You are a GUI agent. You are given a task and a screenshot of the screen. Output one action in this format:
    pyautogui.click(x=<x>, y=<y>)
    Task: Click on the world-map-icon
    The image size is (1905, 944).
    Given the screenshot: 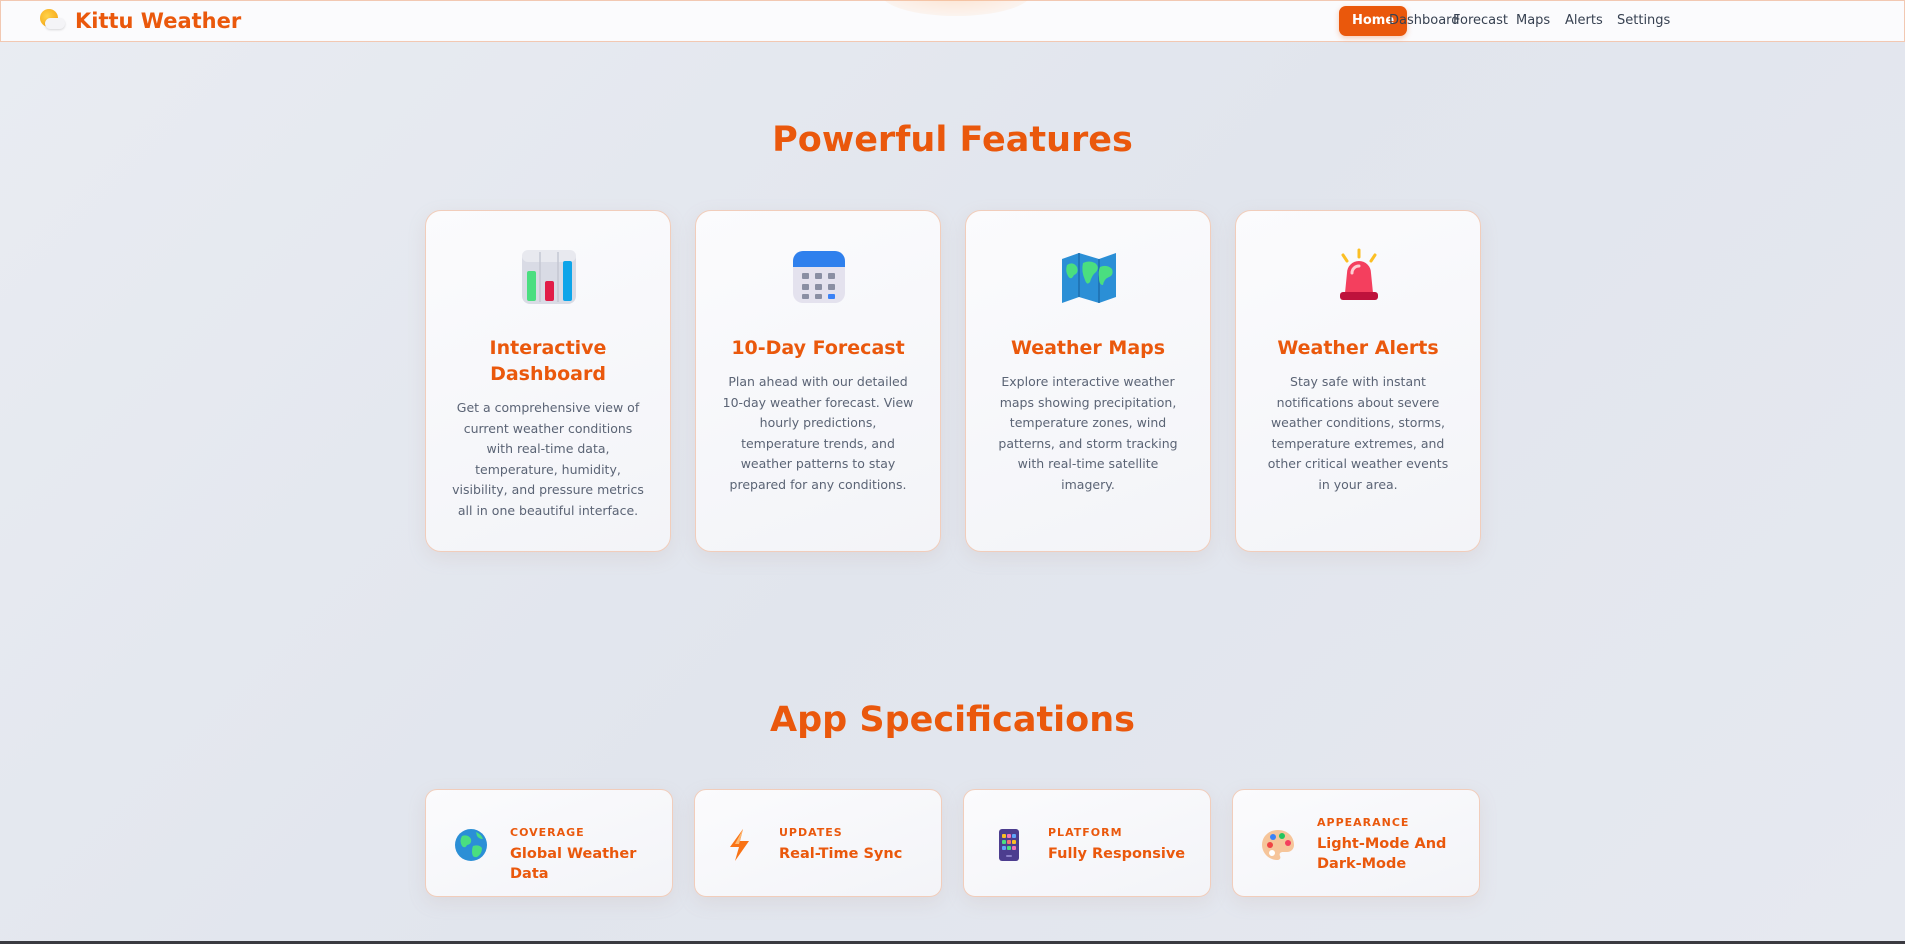 What is the action you would take?
    pyautogui.click(x=1089, y=278)
    